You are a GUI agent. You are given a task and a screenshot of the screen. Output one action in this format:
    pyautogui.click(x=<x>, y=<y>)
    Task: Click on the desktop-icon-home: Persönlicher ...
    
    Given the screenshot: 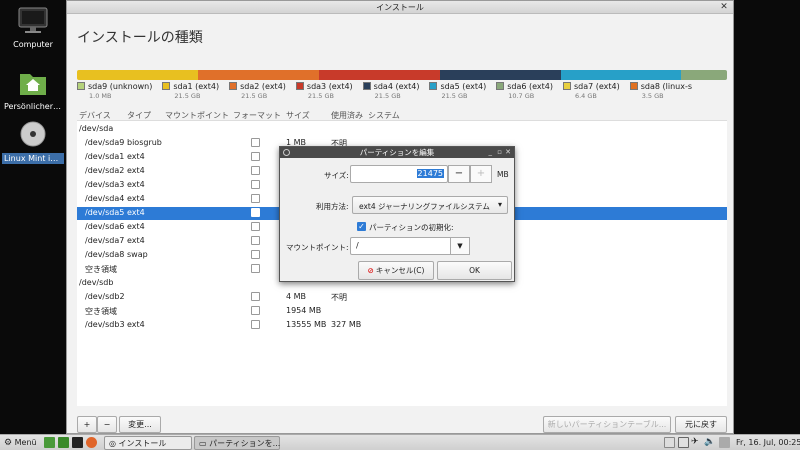 What is the action you would take?
    pyautogui.click(x=33, y=90)
    